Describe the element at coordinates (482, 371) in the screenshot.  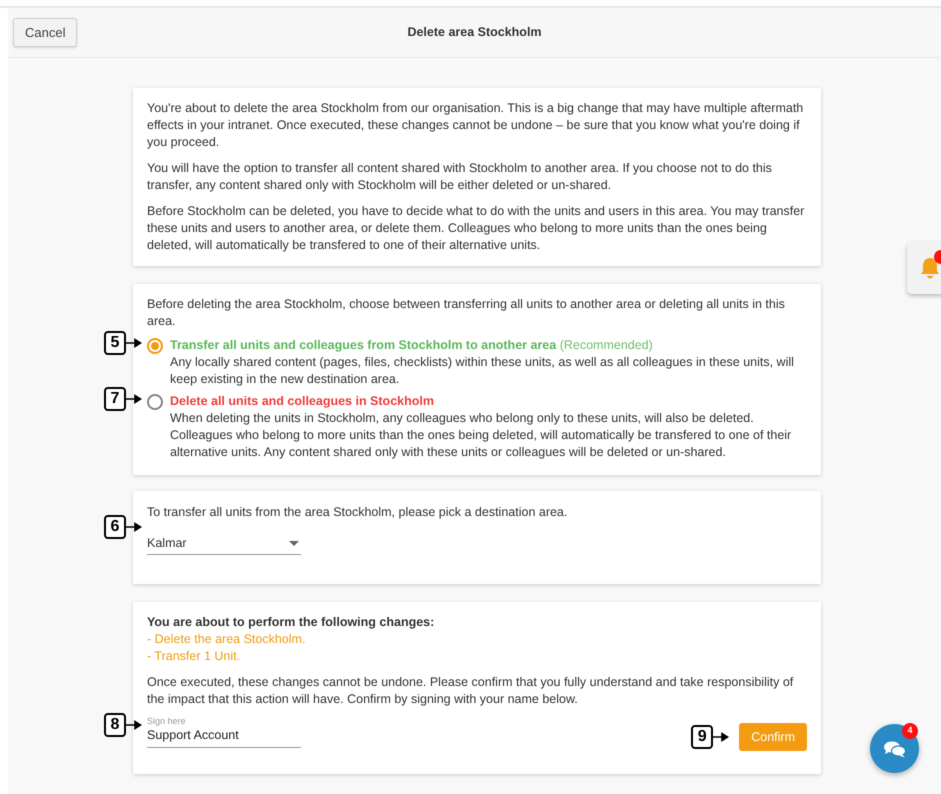
I see `option-description: Any locally shared content (pages, files, checklists) within these units, as well as all colleagues in these units, will keep existing in the new destination area.` at that location.